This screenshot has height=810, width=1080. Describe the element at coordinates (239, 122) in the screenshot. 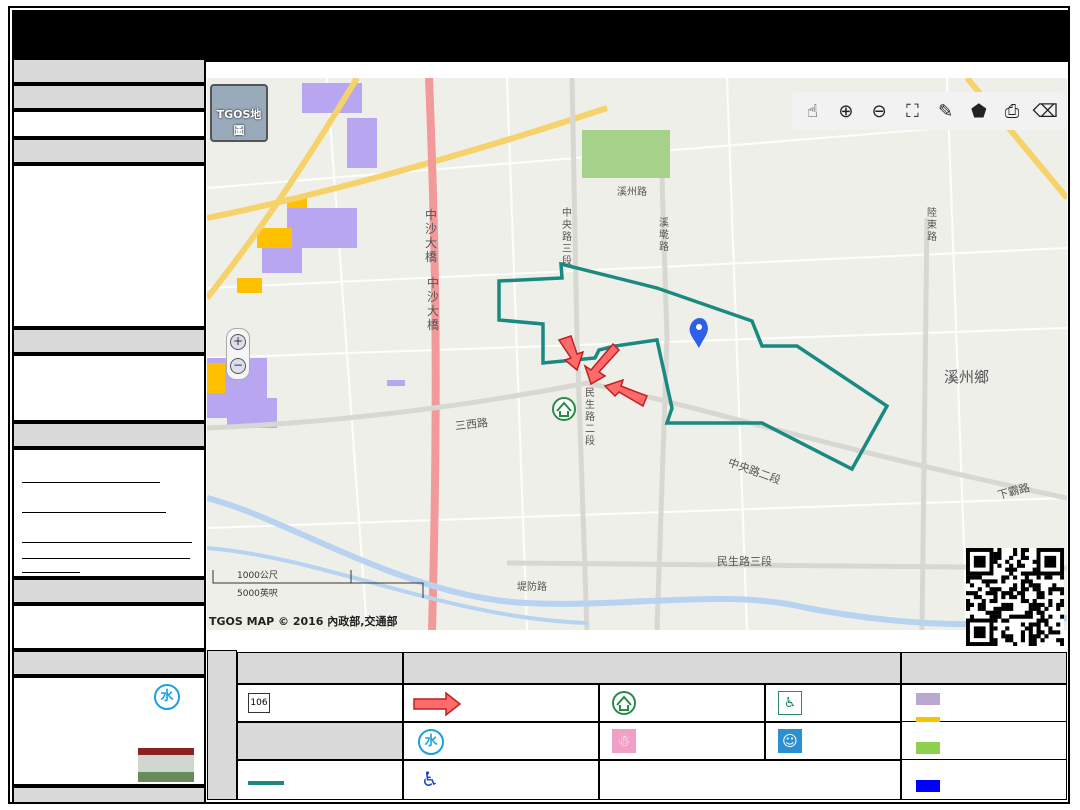

I see `tgos-logo-label: TGOS地圖` at that location.